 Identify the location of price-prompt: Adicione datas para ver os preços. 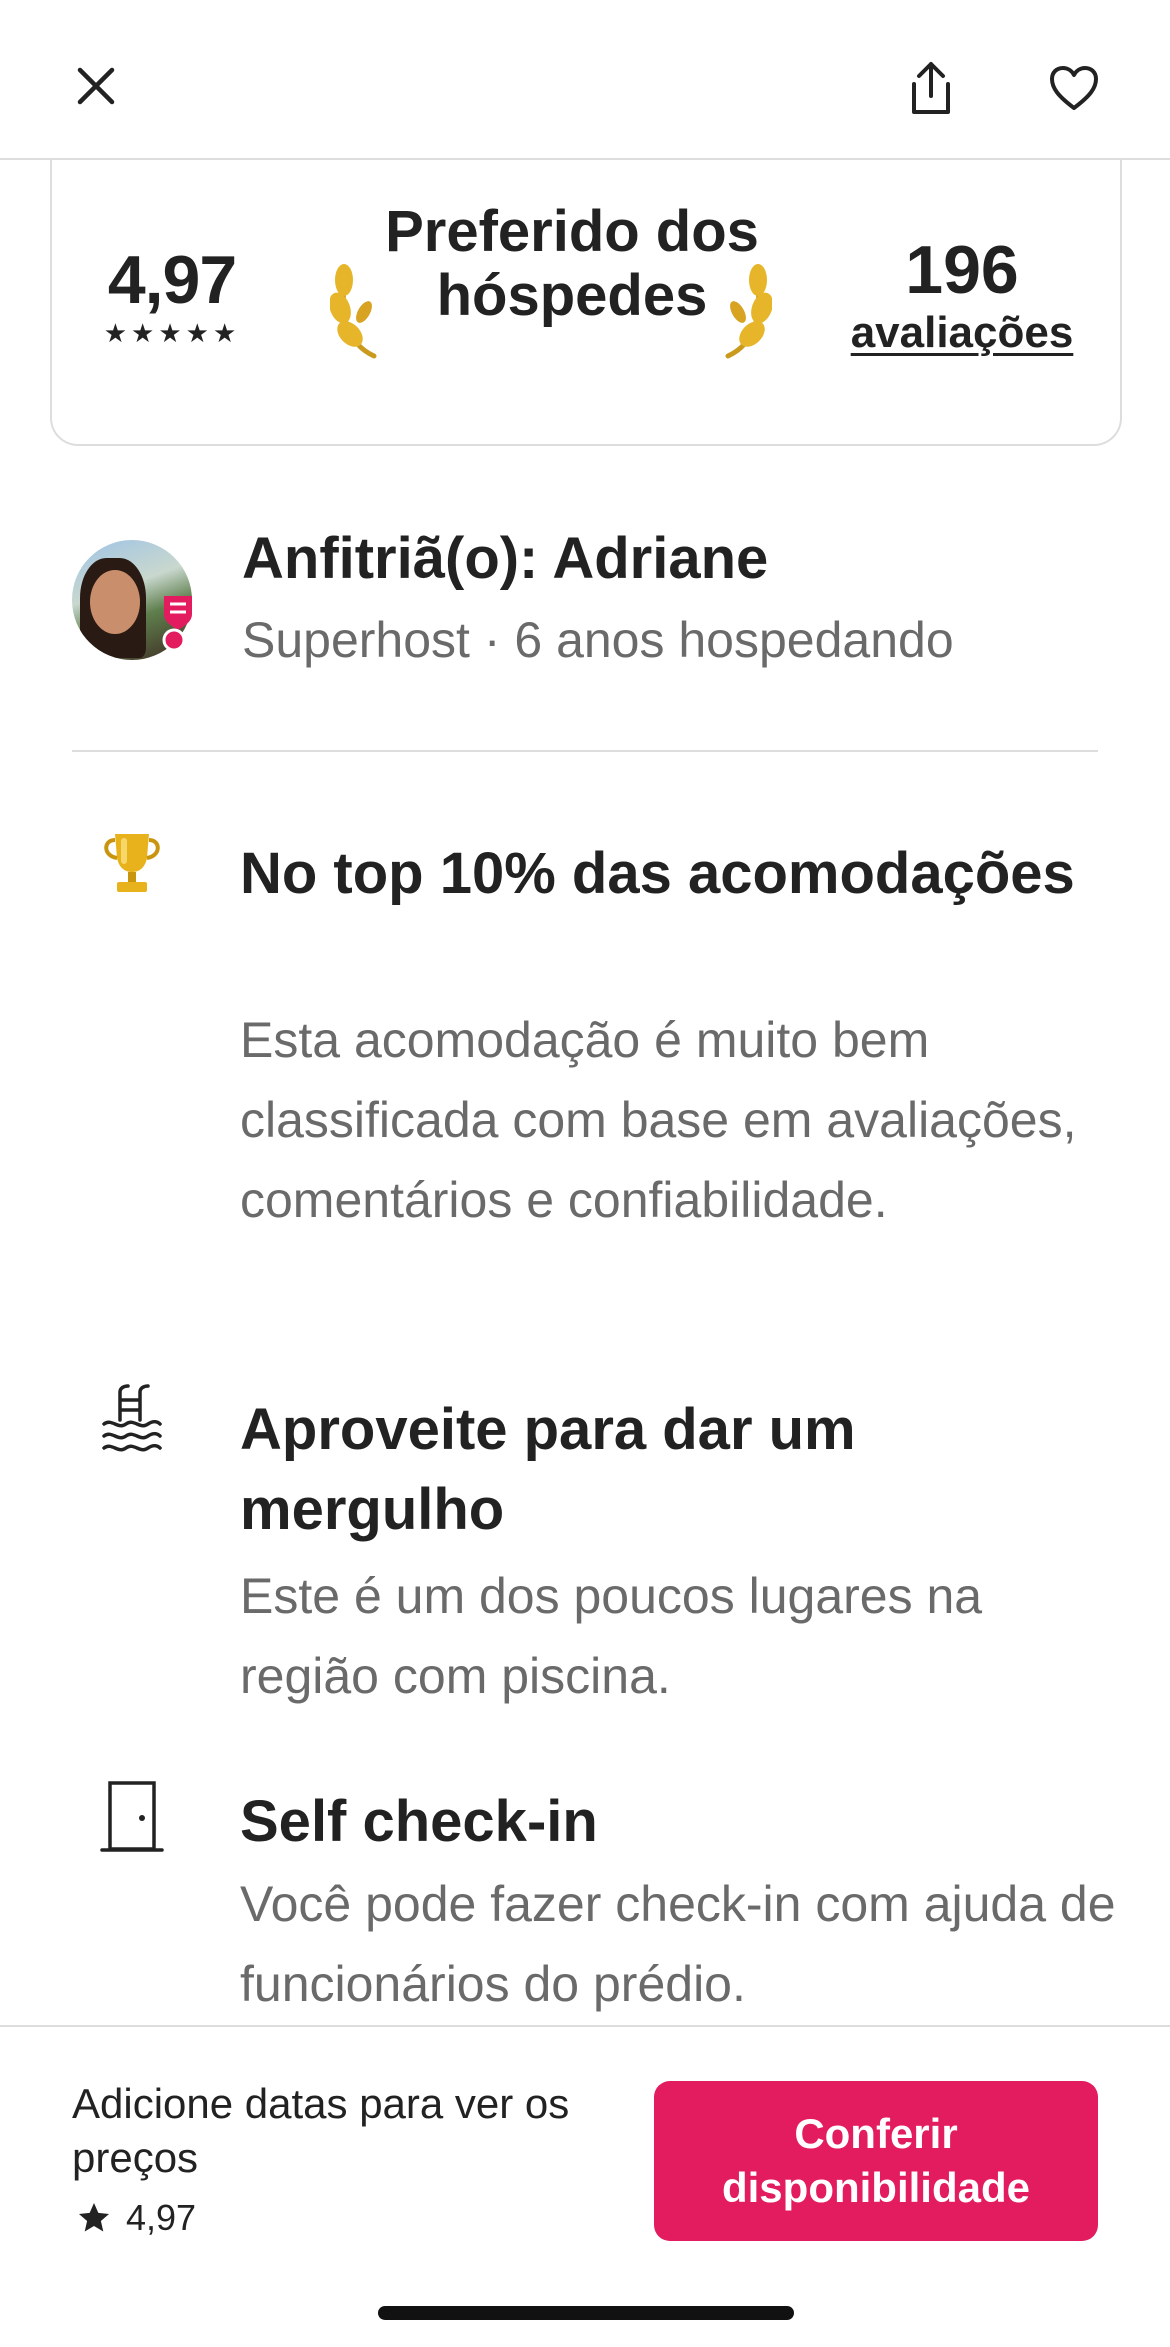
(321, 2130).